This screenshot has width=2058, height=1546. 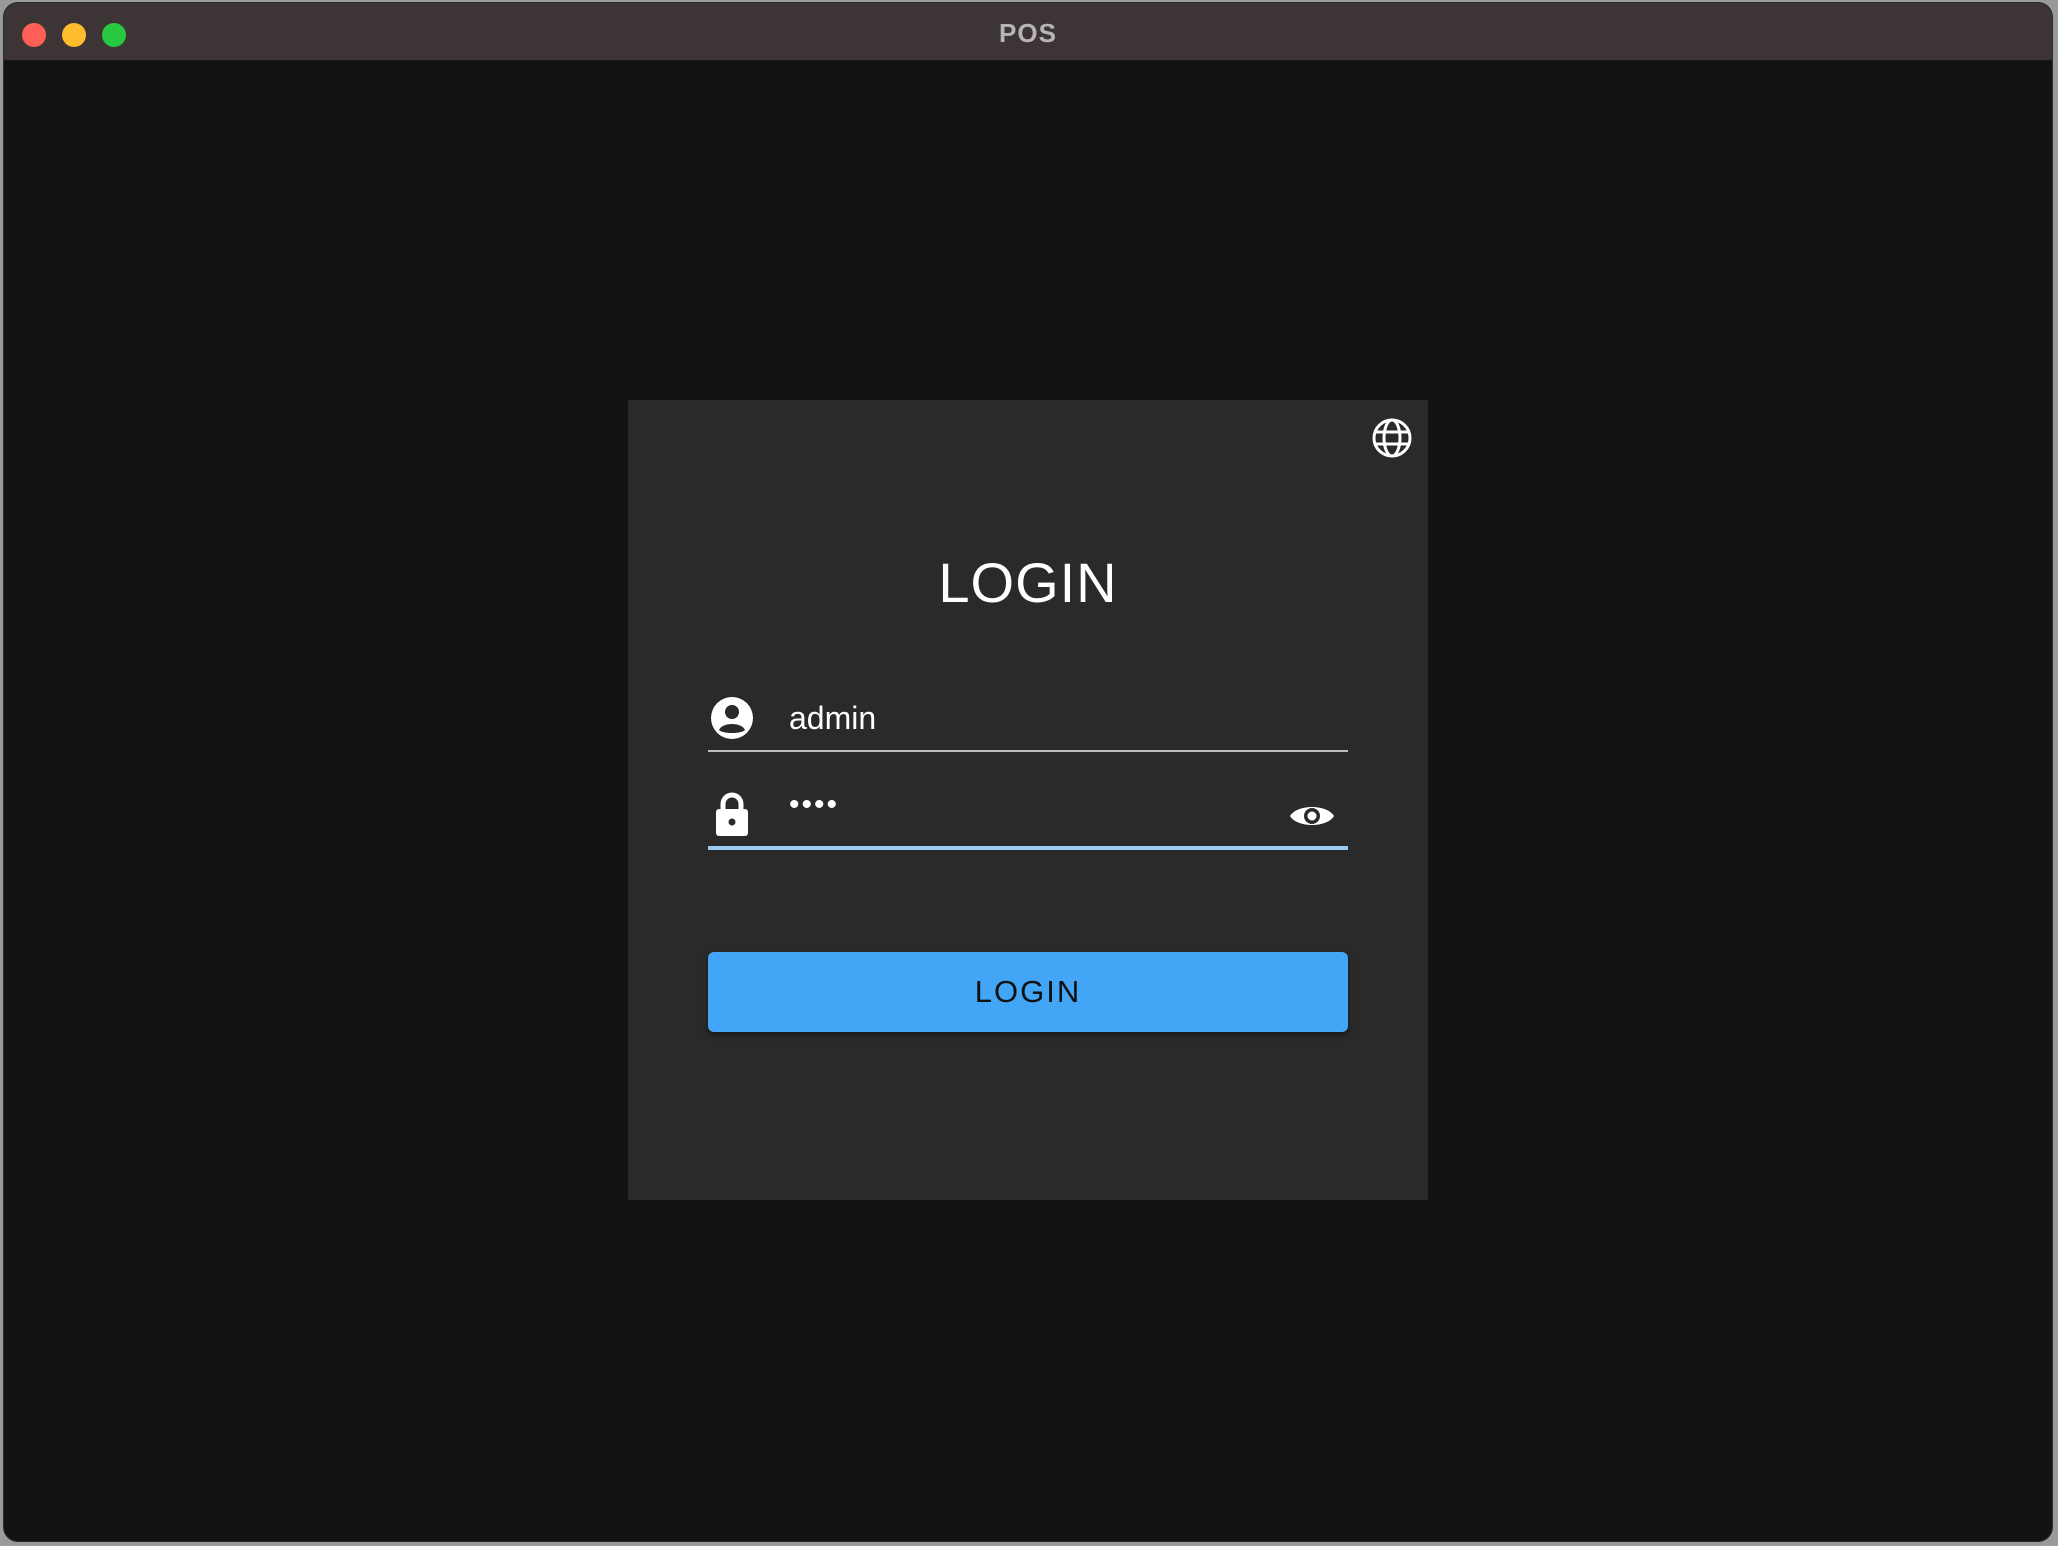 I want to click on account-circle-icon, so click(x=732, y=718).